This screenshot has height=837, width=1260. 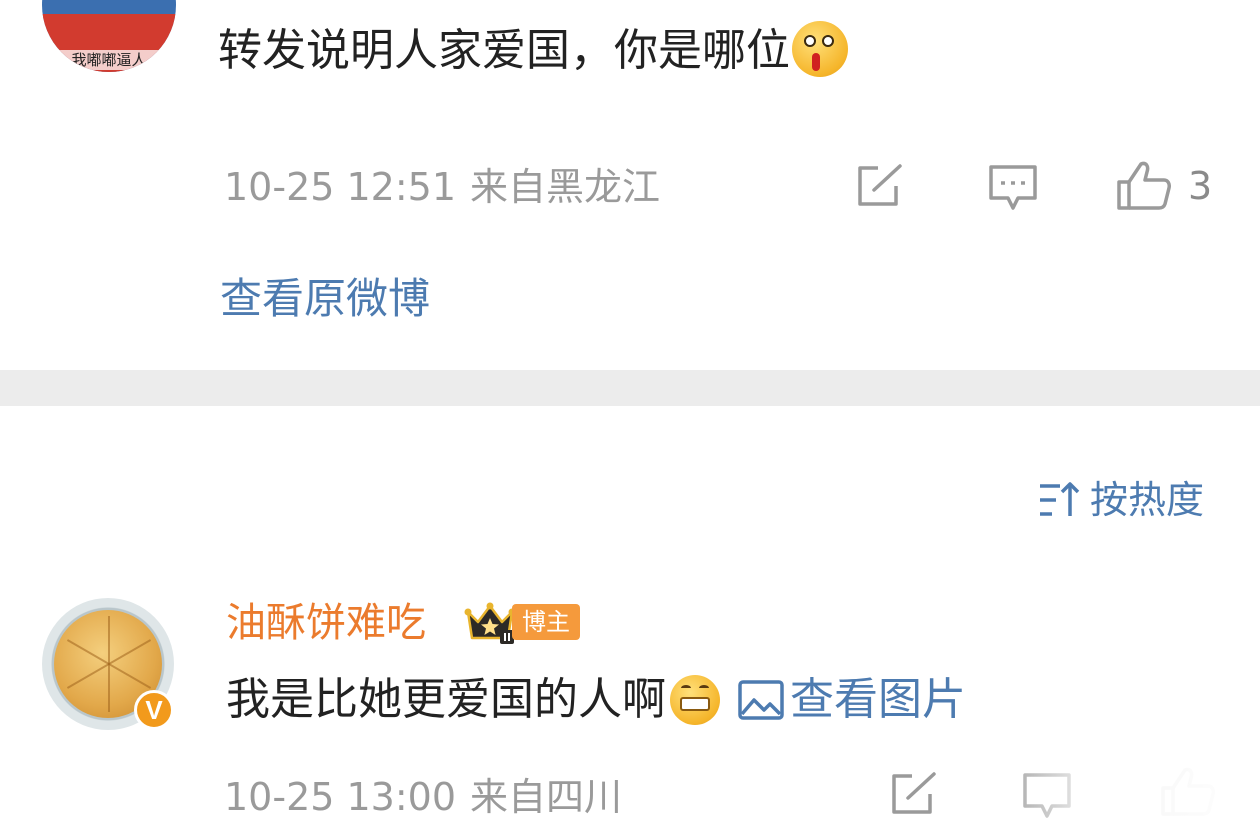 I want to click on like-button: 3, so click(x=1164, y=186).